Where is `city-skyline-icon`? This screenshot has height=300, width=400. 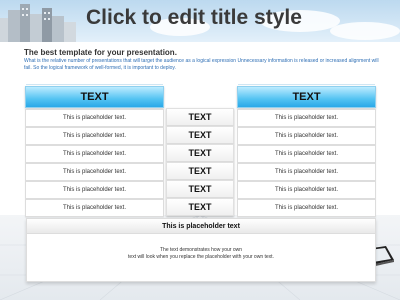 city-skyline-icon is located at coordinates (38, 23).